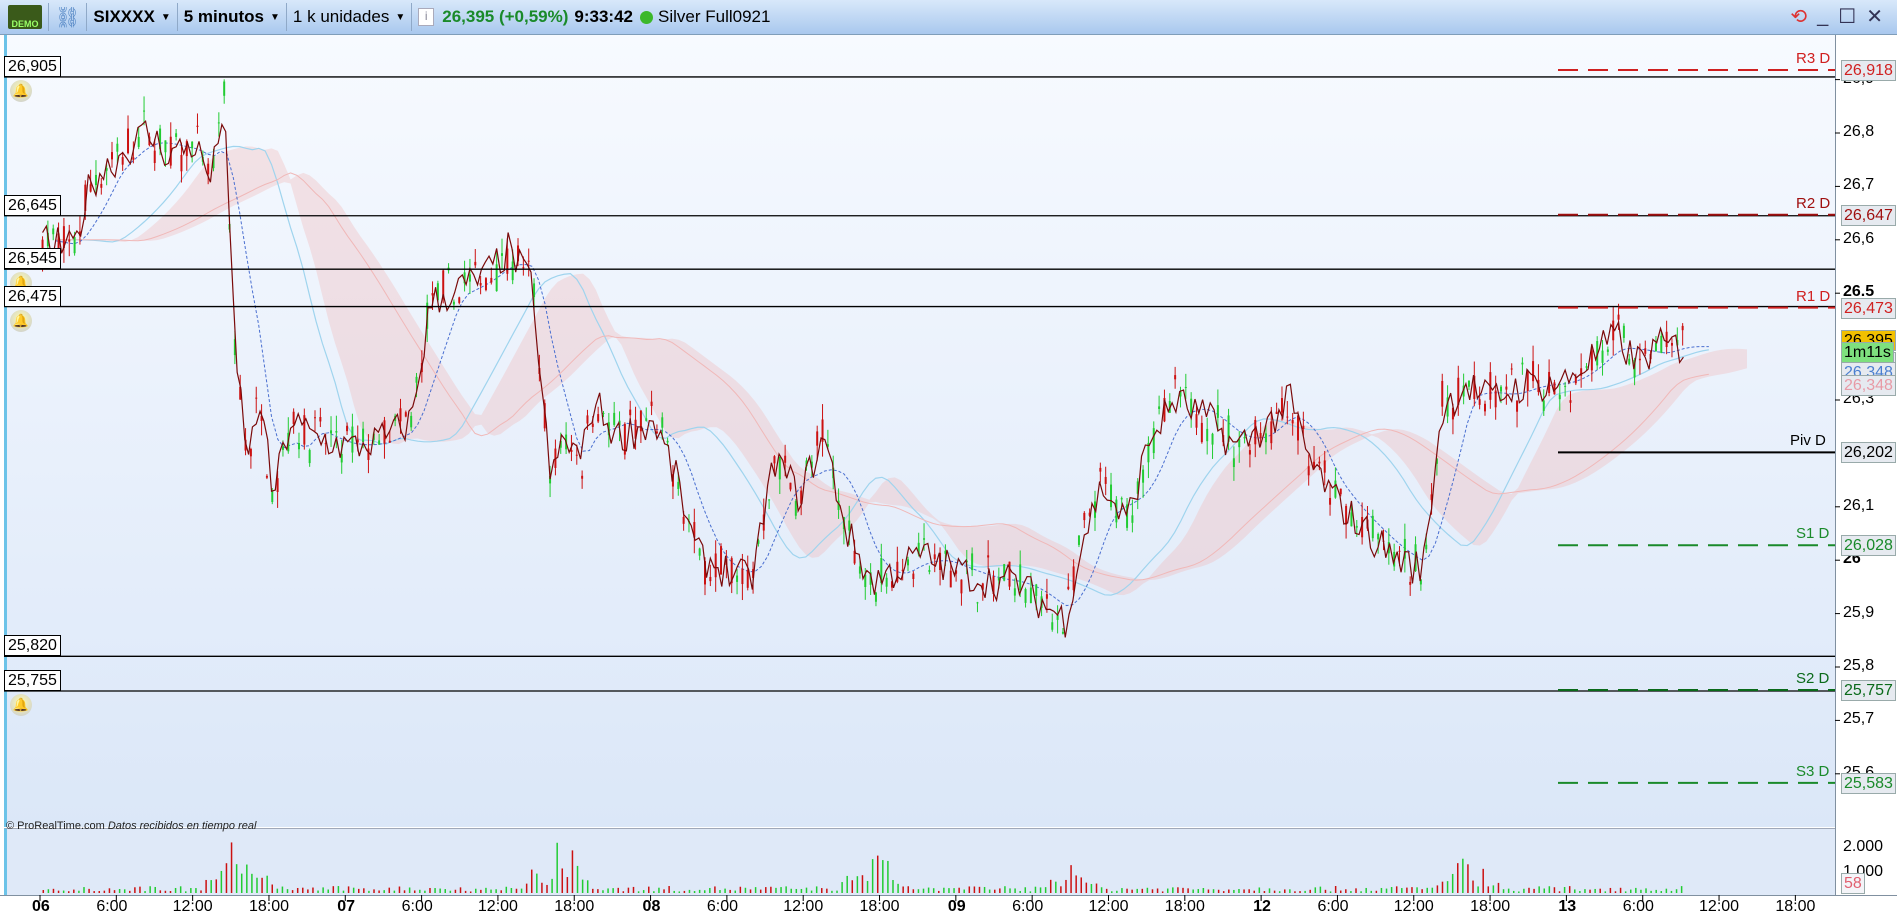  I want to click on alert-level-label: 26,475, so click(32, 296).